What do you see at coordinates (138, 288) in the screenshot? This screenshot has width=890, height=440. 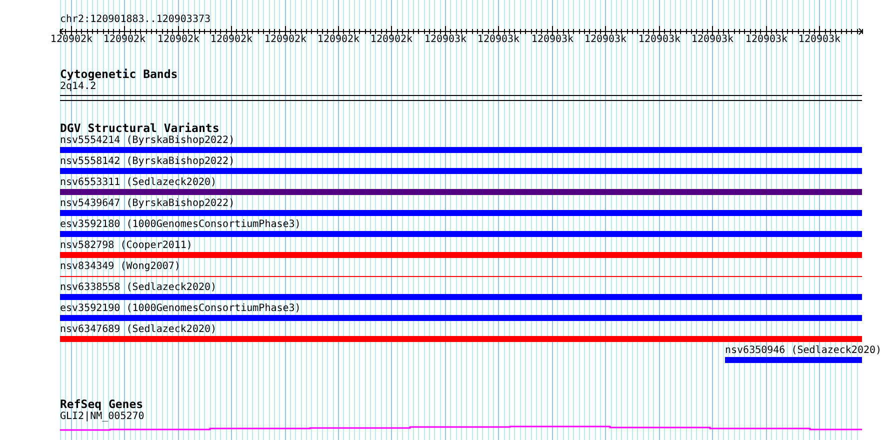 I see `feature-label: nsv6338558 (Sedlazeck2020)` at bounding box center [138, 288].